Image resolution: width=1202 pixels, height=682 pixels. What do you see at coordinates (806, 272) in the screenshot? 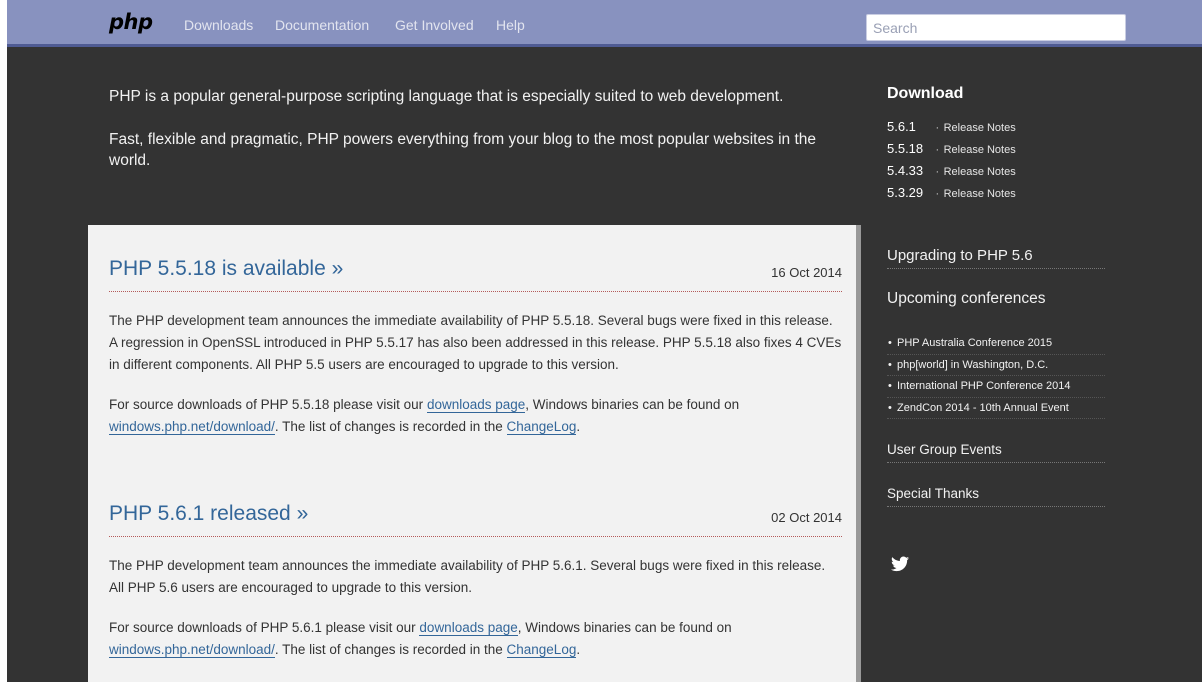
I see `article-date: 16 Oct 2014` at bounding box center [806, 272].